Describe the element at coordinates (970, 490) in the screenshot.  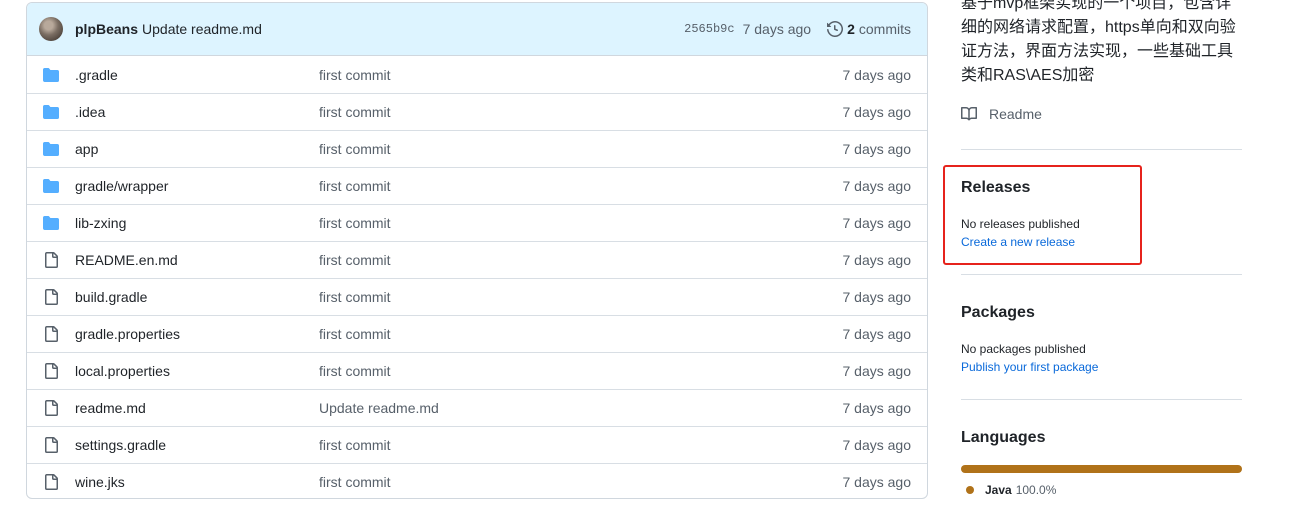
I see `language-color-dot` at that location.